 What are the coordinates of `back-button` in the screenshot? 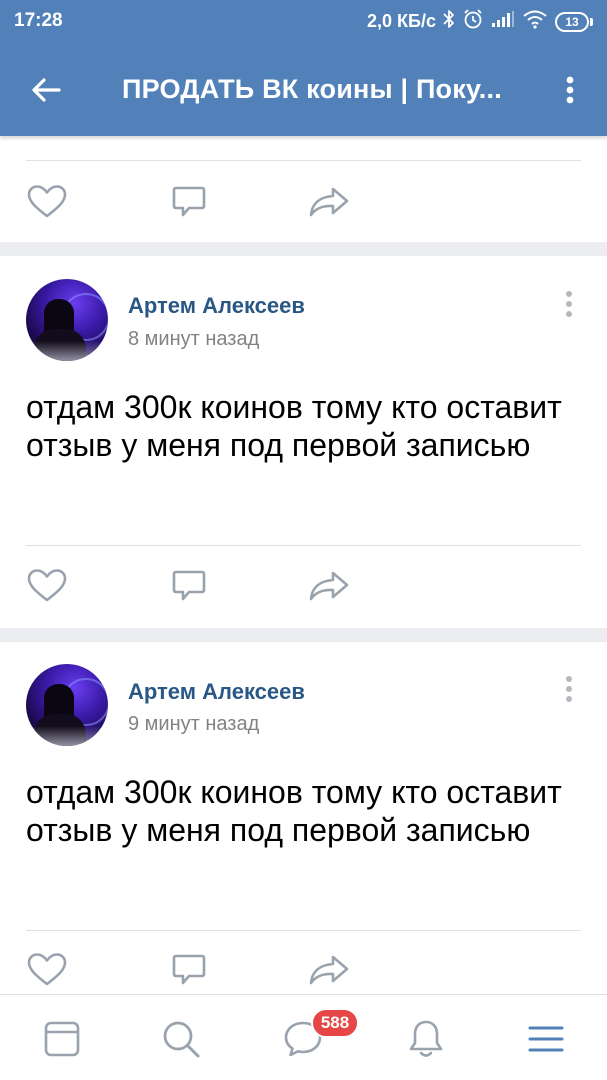 It's located at (46, 90).